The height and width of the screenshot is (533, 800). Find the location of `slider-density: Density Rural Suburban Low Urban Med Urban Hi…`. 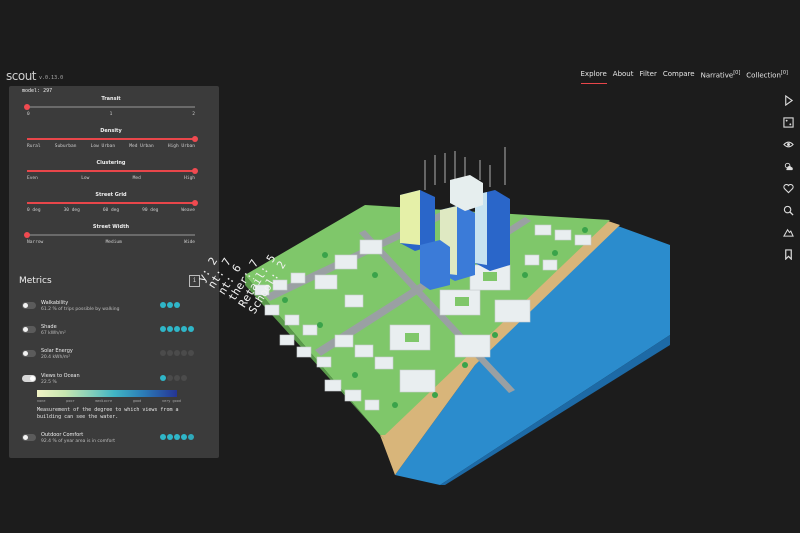

slider-density: Density Rural Suburban Low Urban Med Urban Hi… is located at coordinates (112, 138).